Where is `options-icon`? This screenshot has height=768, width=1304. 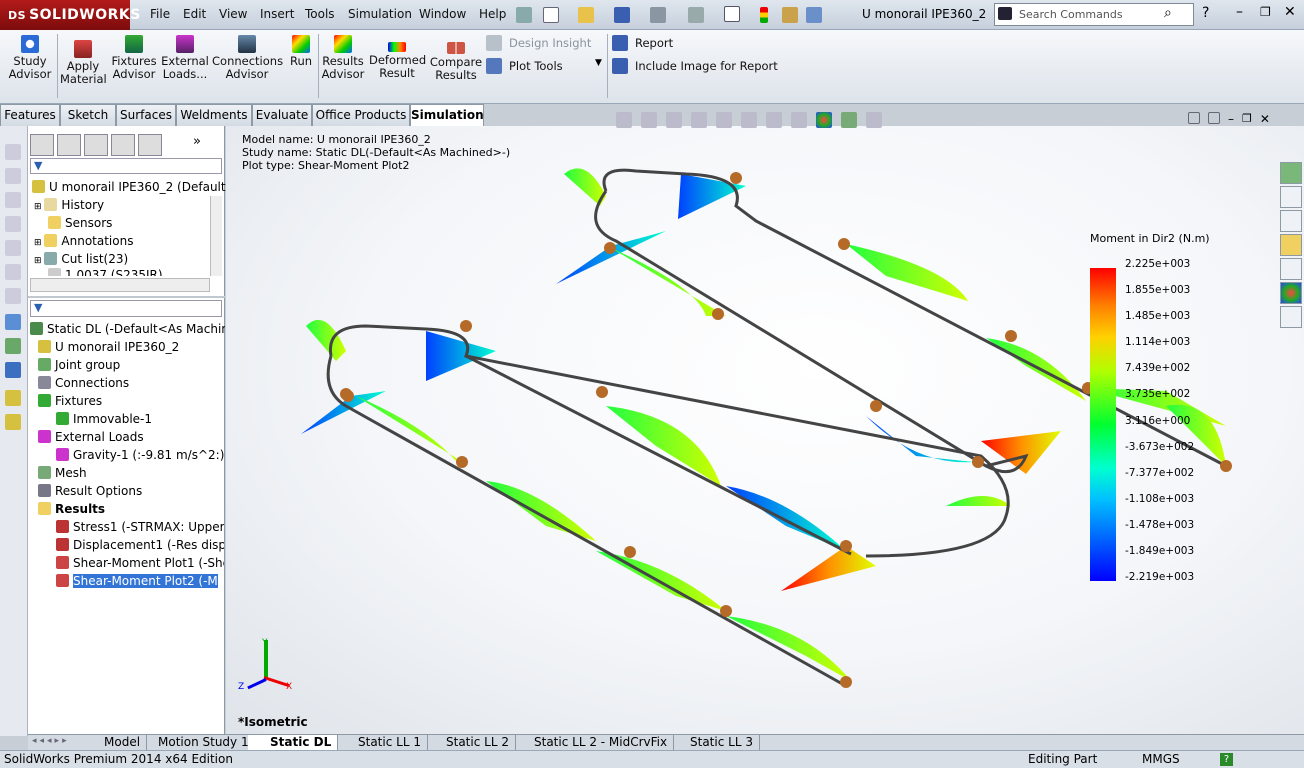
options-icon is located at coordinates (814, 15).